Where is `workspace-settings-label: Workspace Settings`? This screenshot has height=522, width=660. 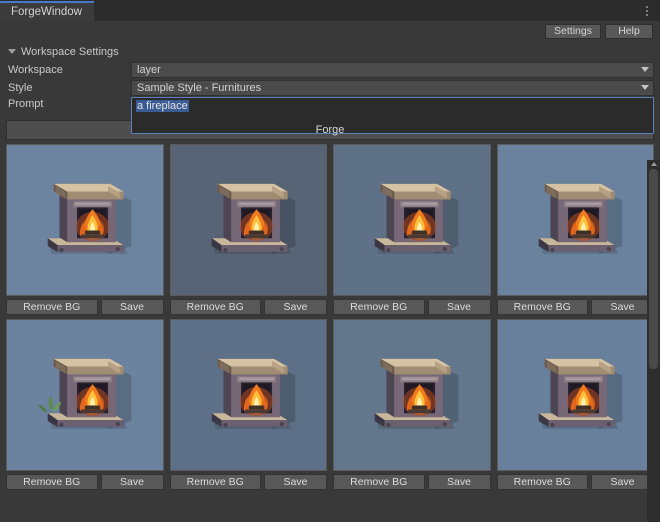 workspace-settings-label: Workspace Settings is located at coordinates (70, 51).